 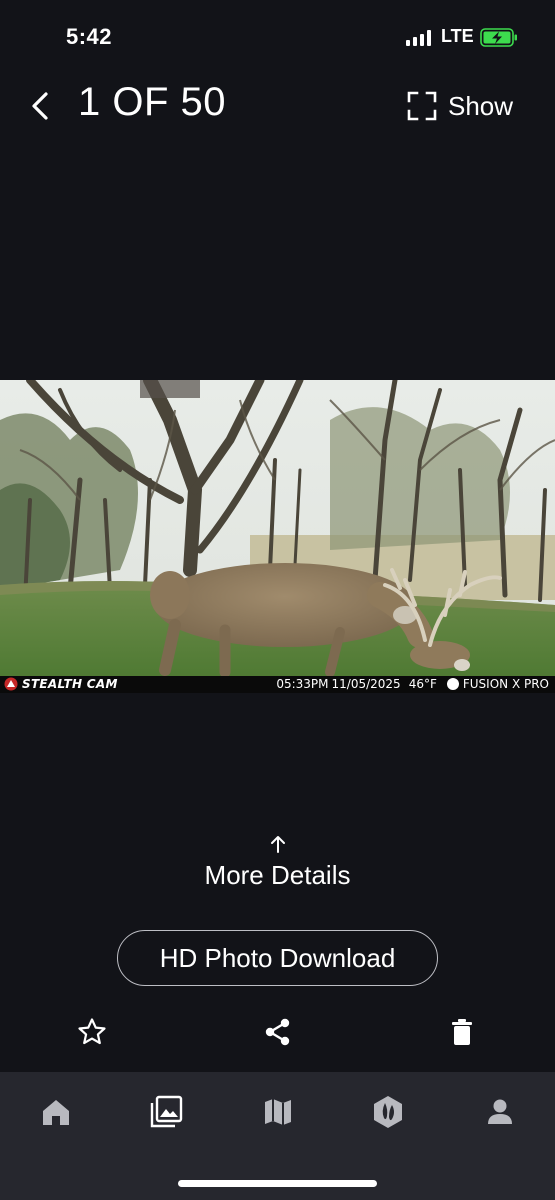 I want to click on home-icon, so click(x=56, y=1112).